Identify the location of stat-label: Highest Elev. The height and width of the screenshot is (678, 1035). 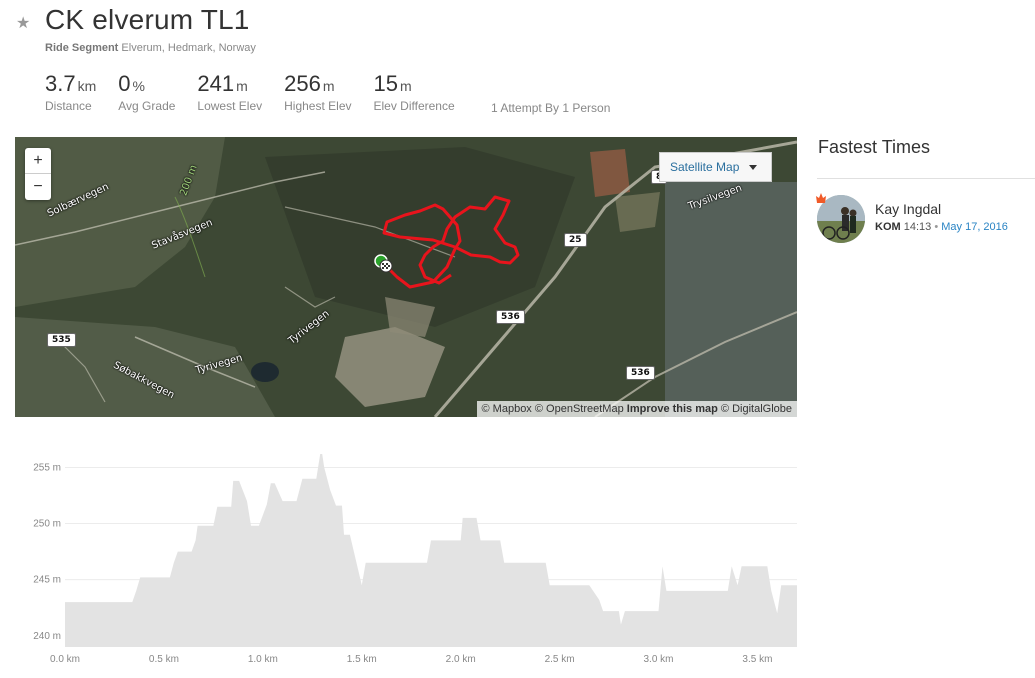
(318, 106).